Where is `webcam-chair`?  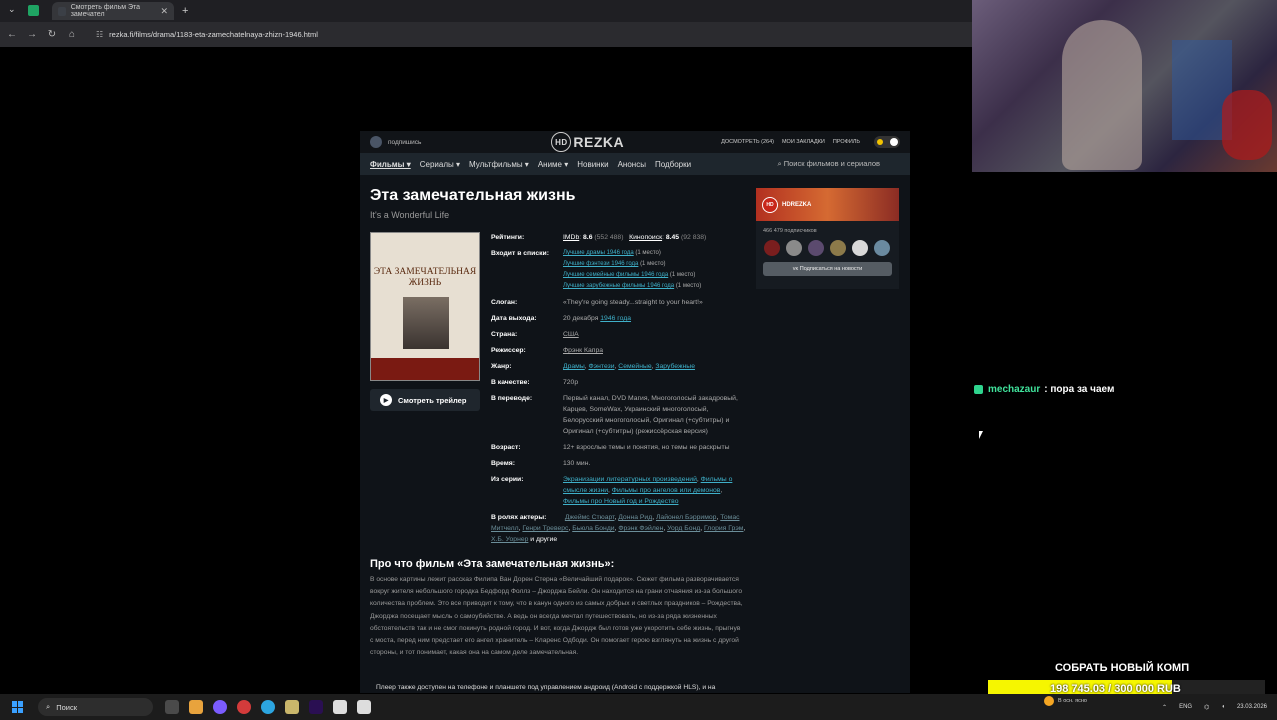
webcam-chair is located at coordinates (1247, 125).